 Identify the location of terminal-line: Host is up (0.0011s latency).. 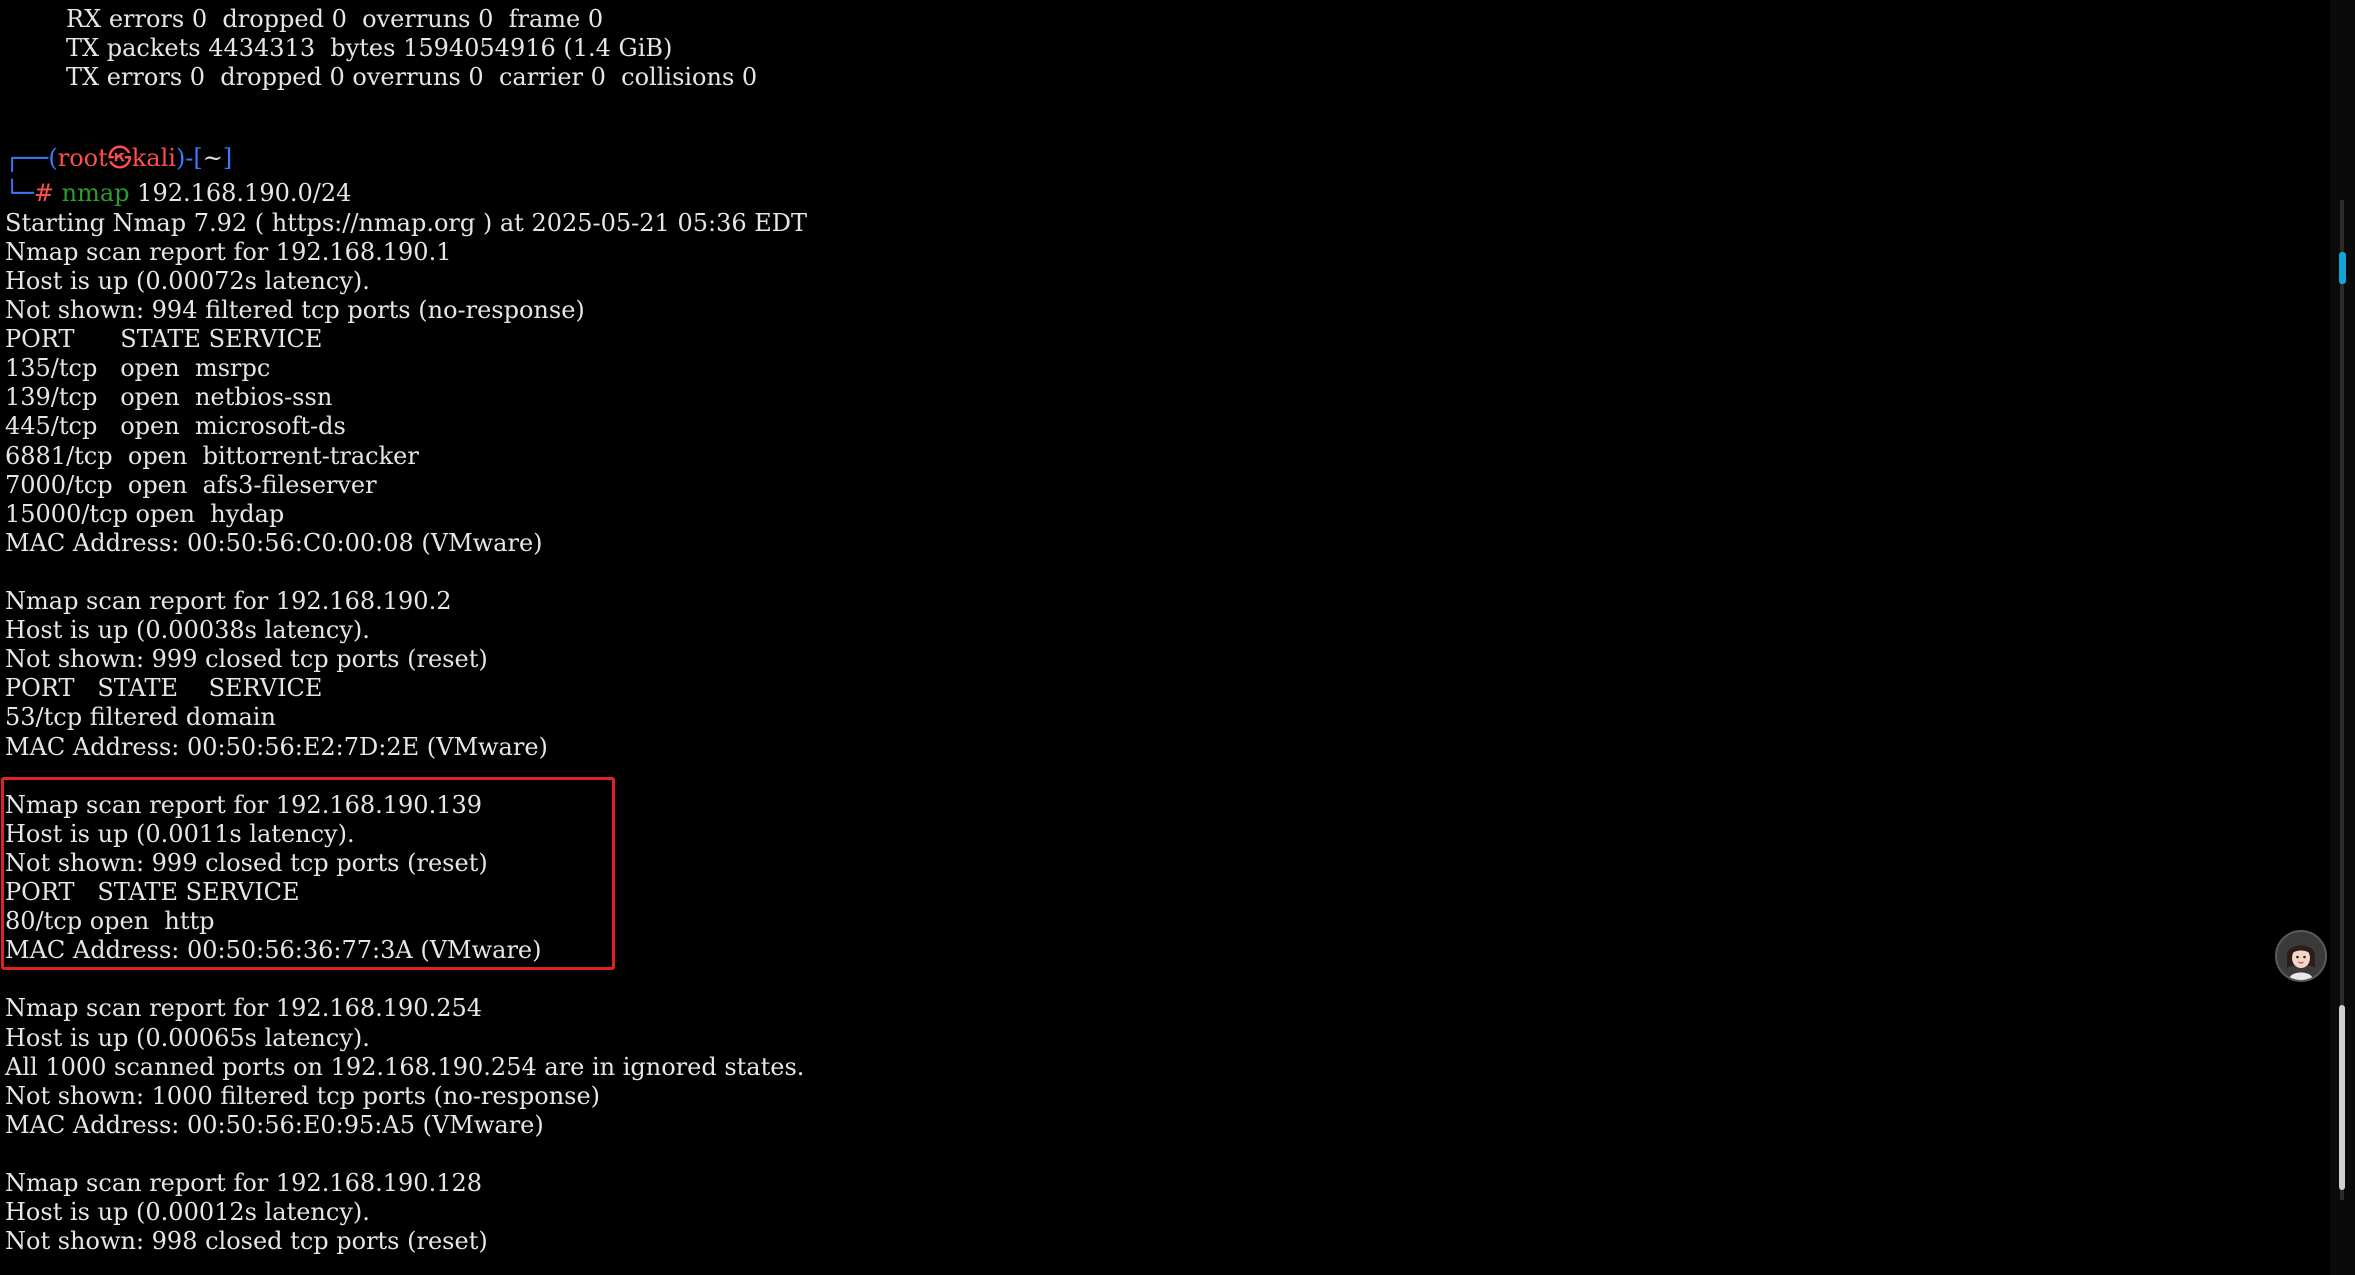
(180, 833).